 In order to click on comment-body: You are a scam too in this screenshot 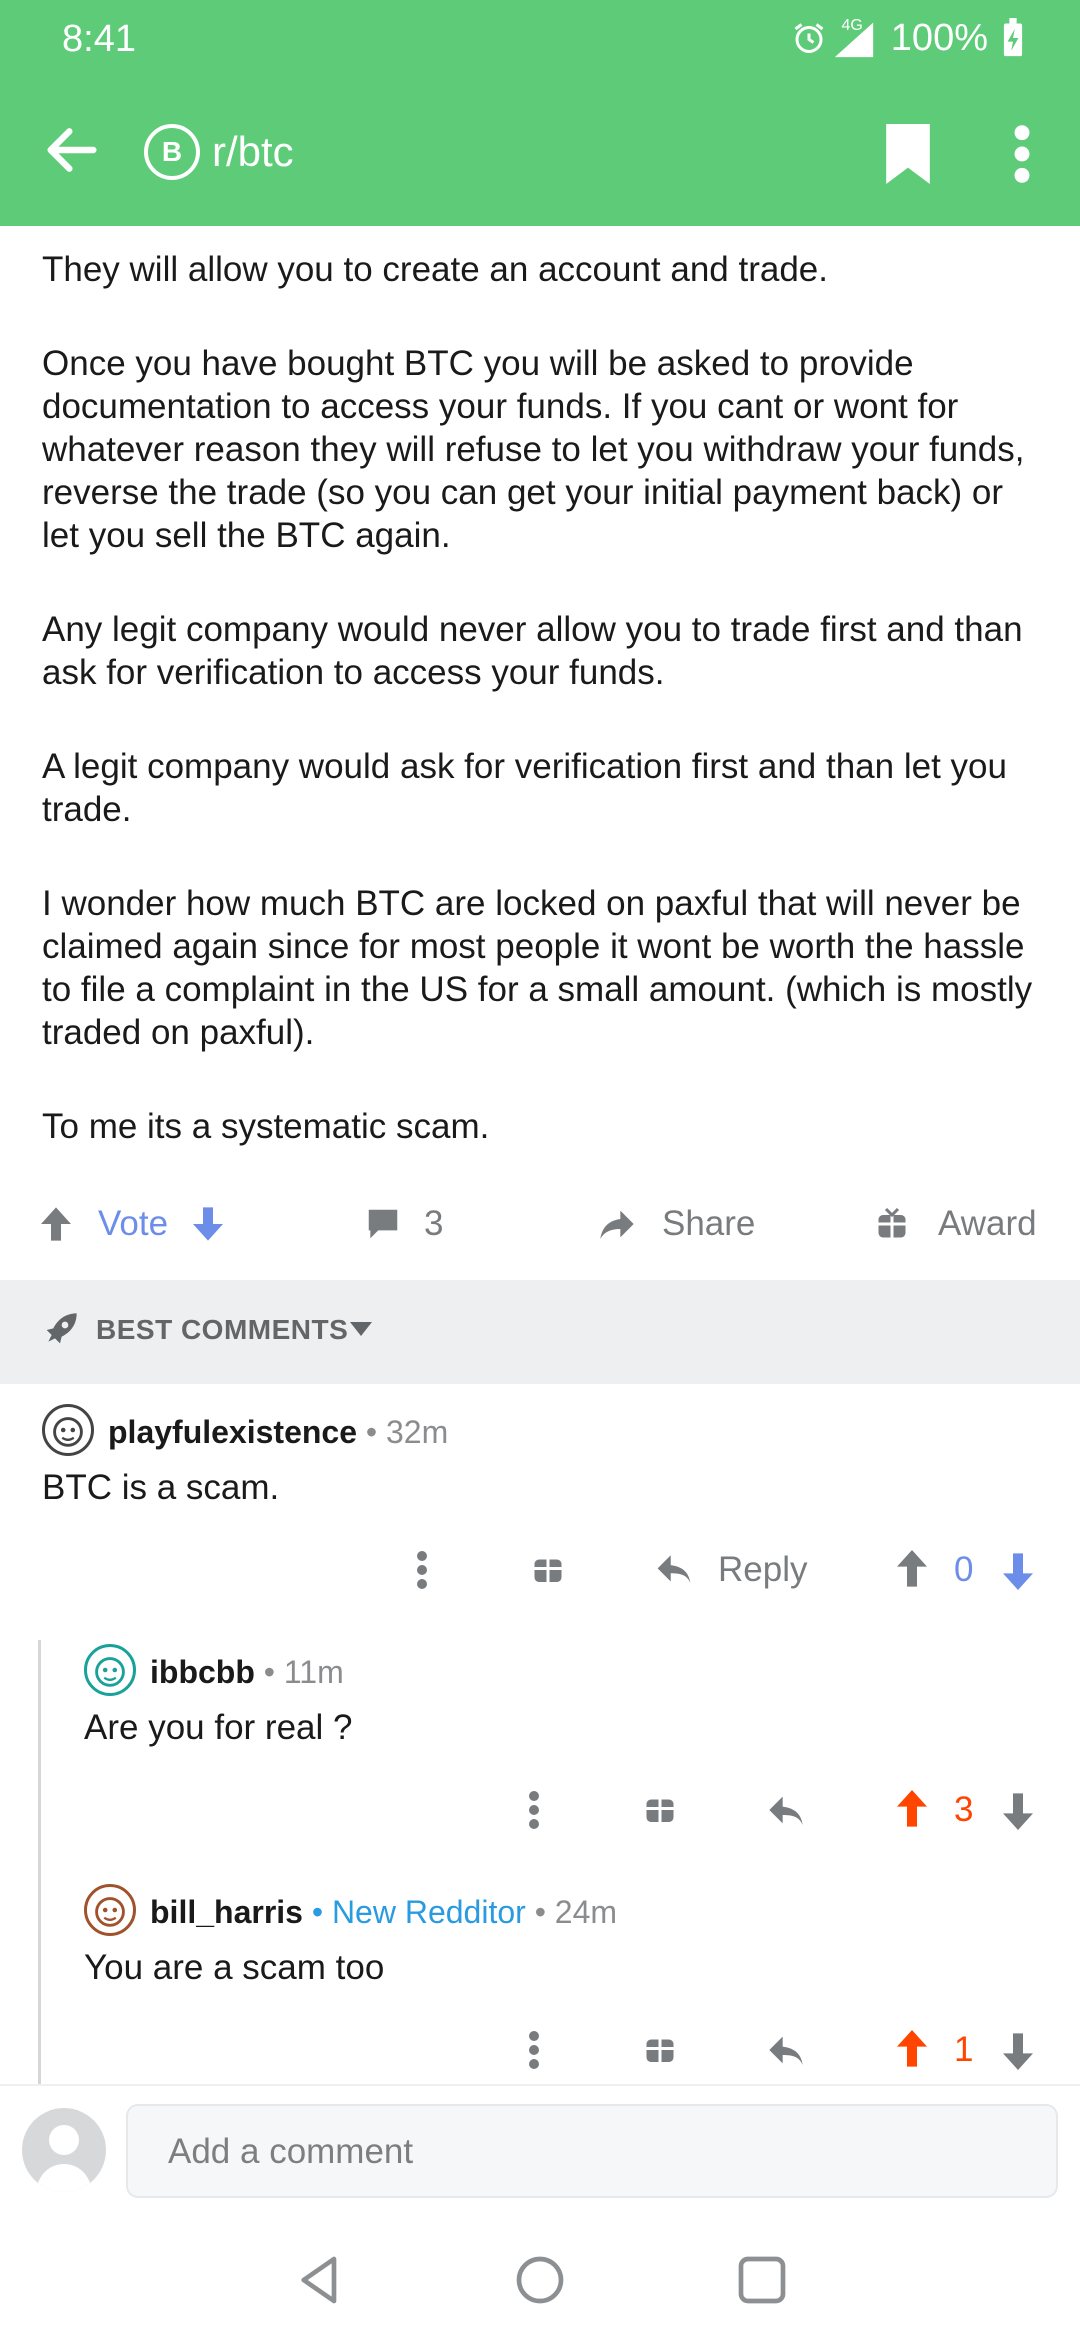, I will do `click(234, 1967)`.